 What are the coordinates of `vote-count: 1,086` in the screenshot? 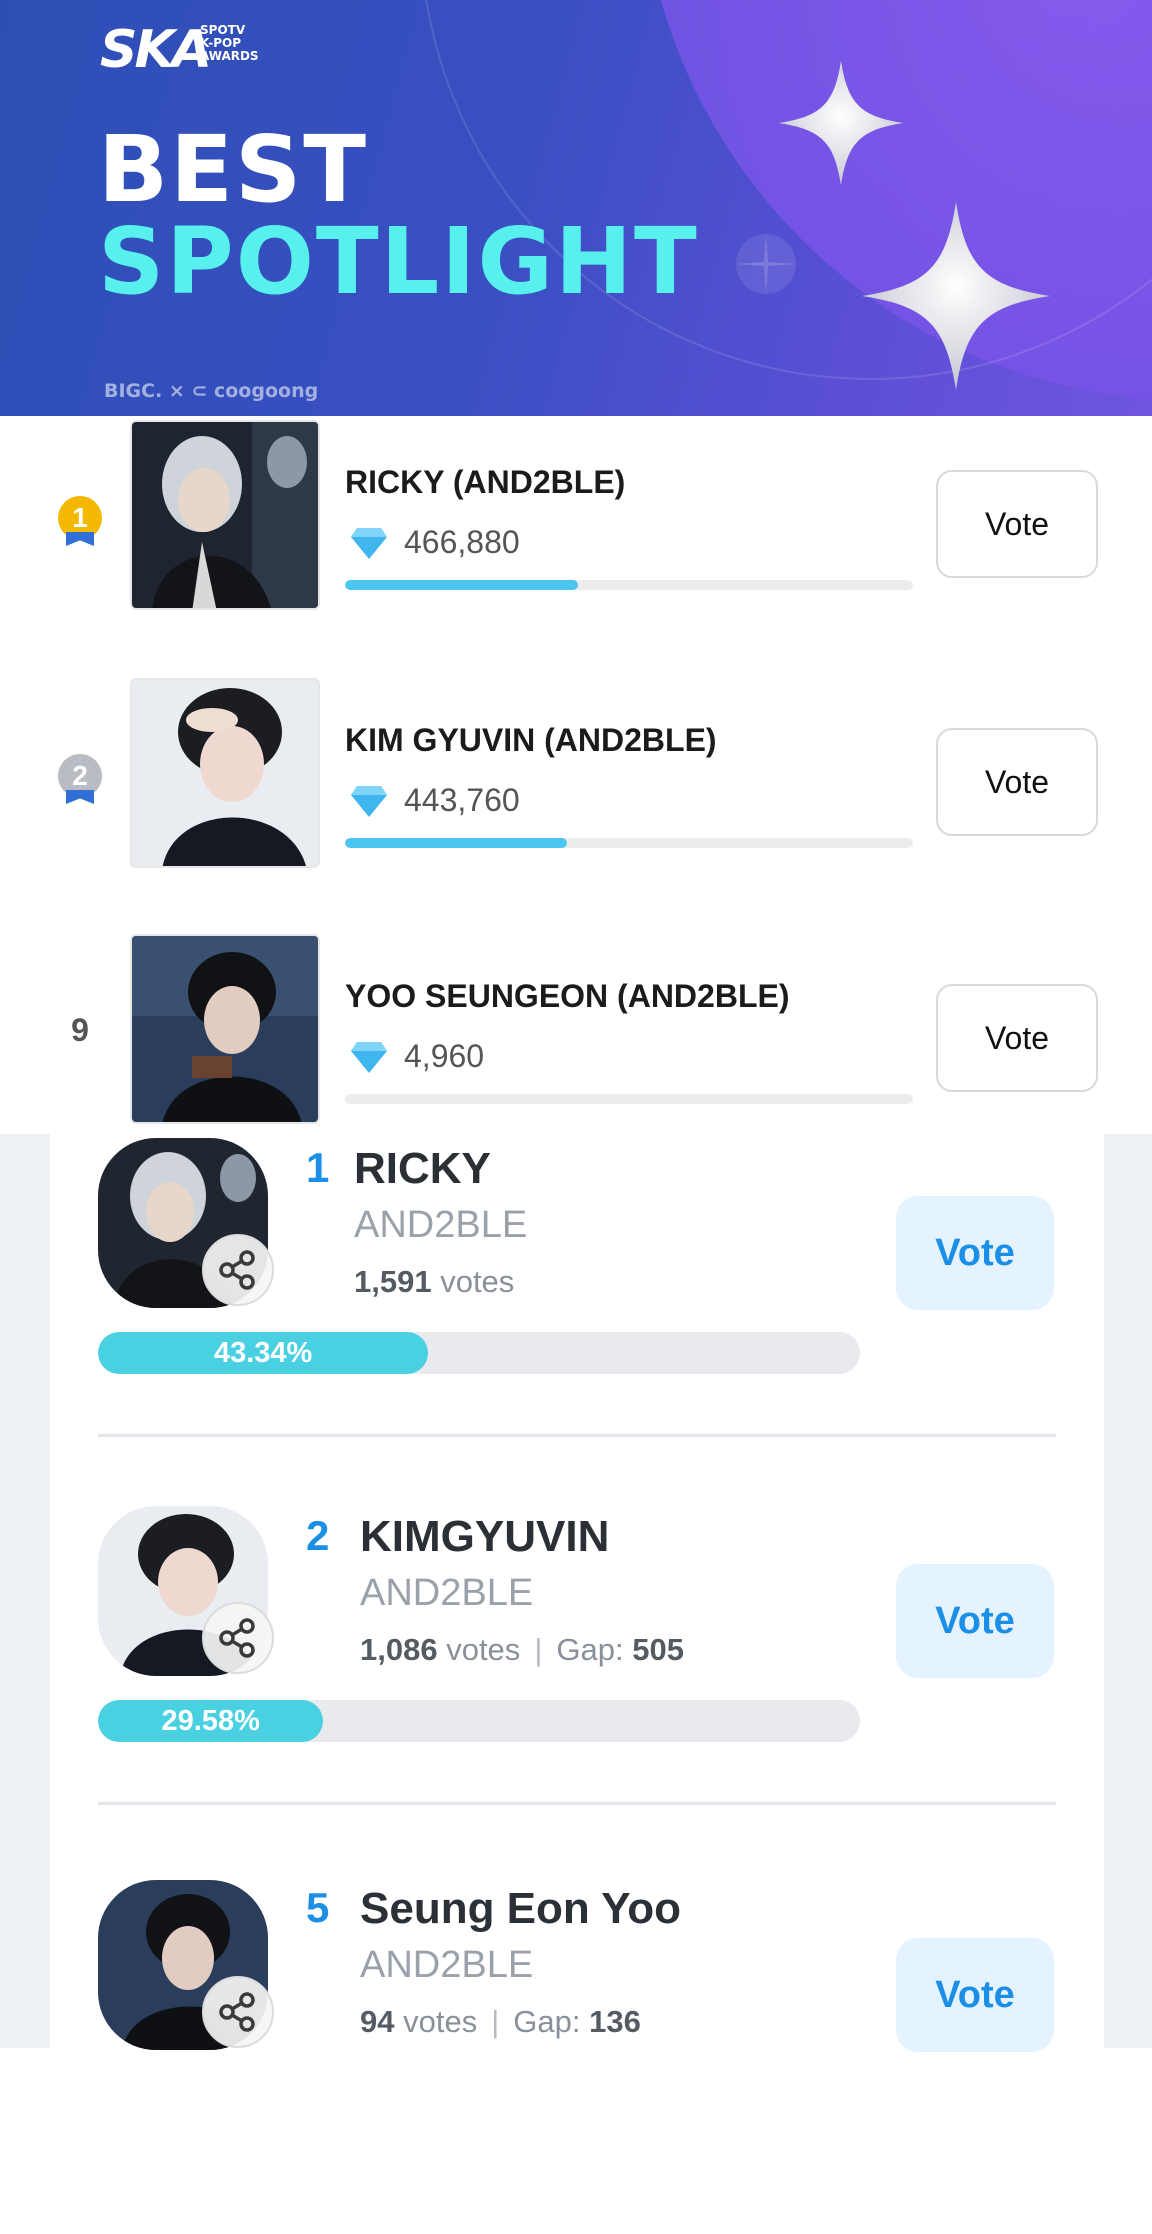 It's located at (399, 1649).